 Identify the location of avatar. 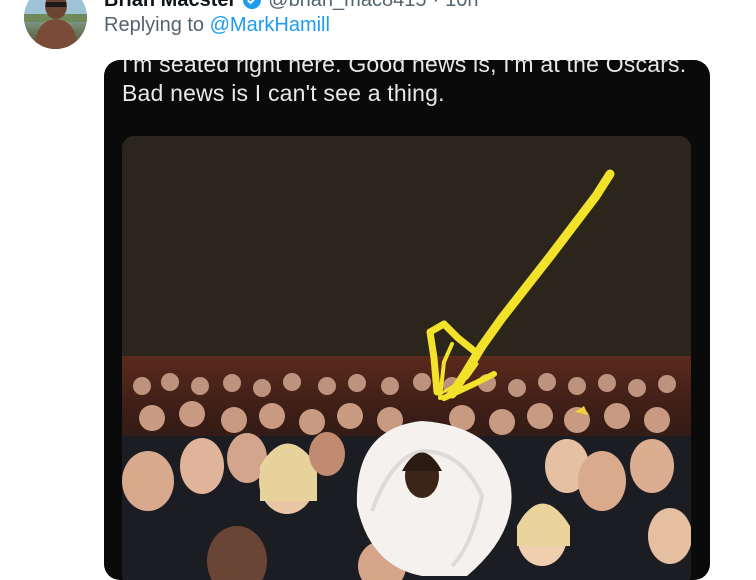
(55, 24).